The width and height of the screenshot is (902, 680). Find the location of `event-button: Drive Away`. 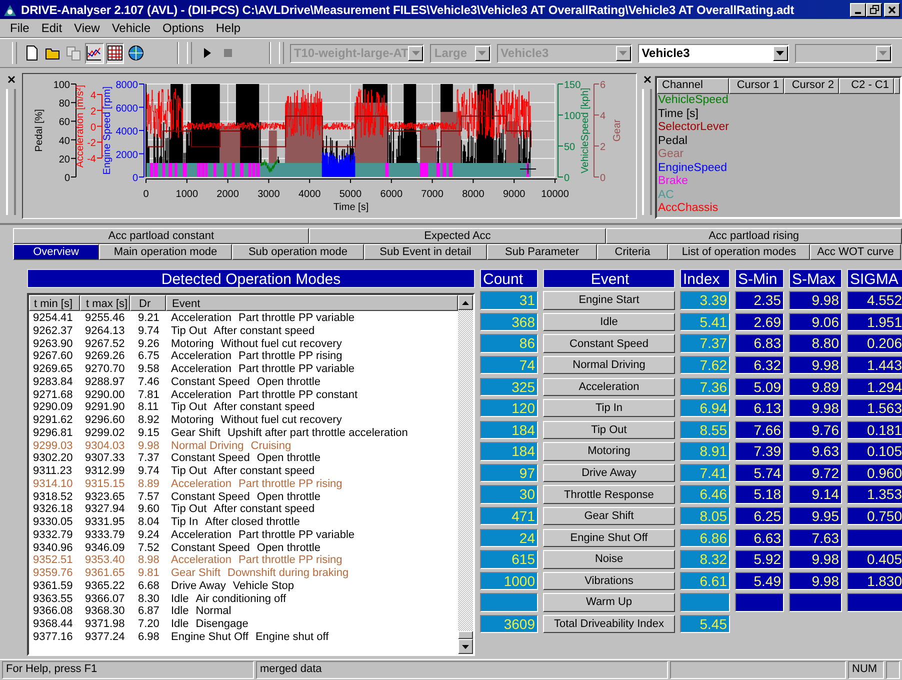

event-button: Drive Away is located at coordinates (609, 473).